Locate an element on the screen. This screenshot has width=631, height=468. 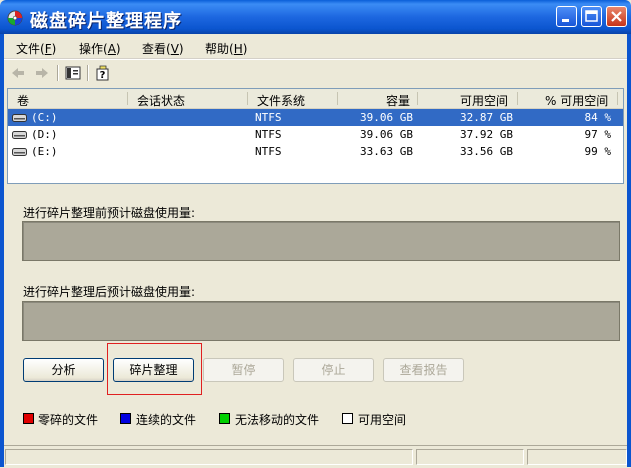
maximize-icon is located at coordinates (591, 16).